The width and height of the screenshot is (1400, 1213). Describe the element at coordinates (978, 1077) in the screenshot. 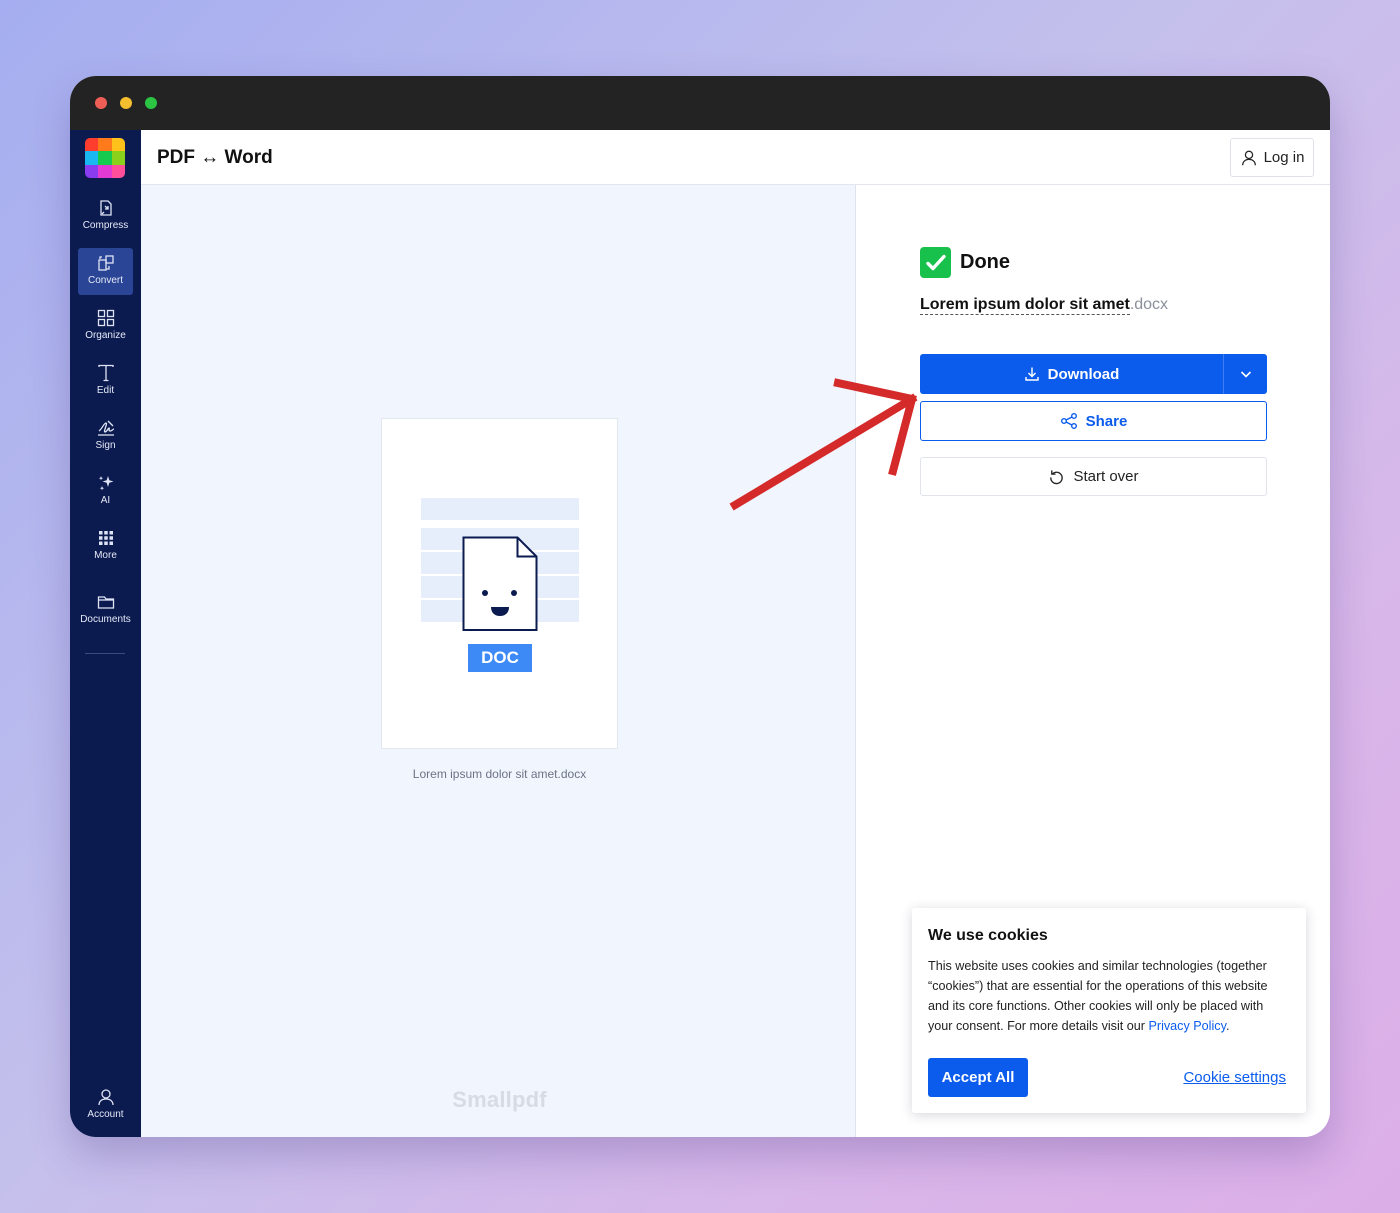

I see `accept-all-button: Accept All` at that location.